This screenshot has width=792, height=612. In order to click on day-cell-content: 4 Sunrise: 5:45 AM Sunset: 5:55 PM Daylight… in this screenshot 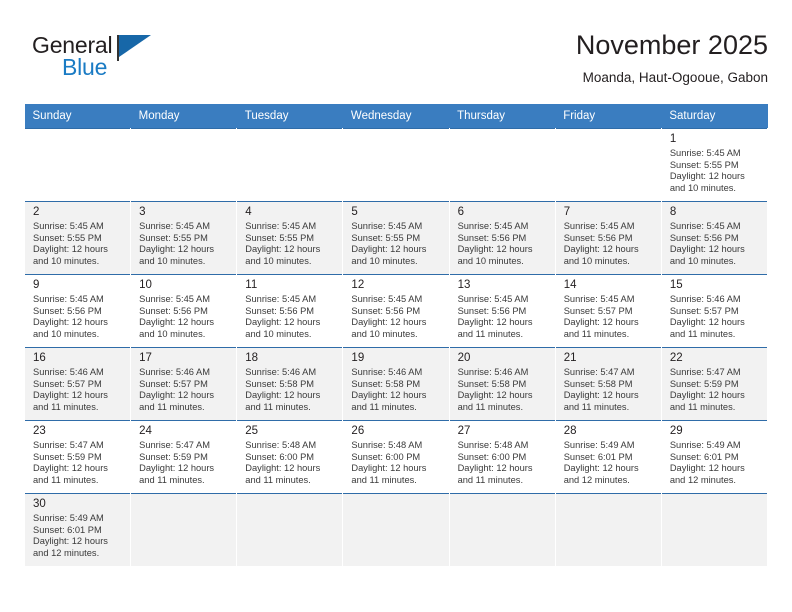, I will do `click(289, 236)`.